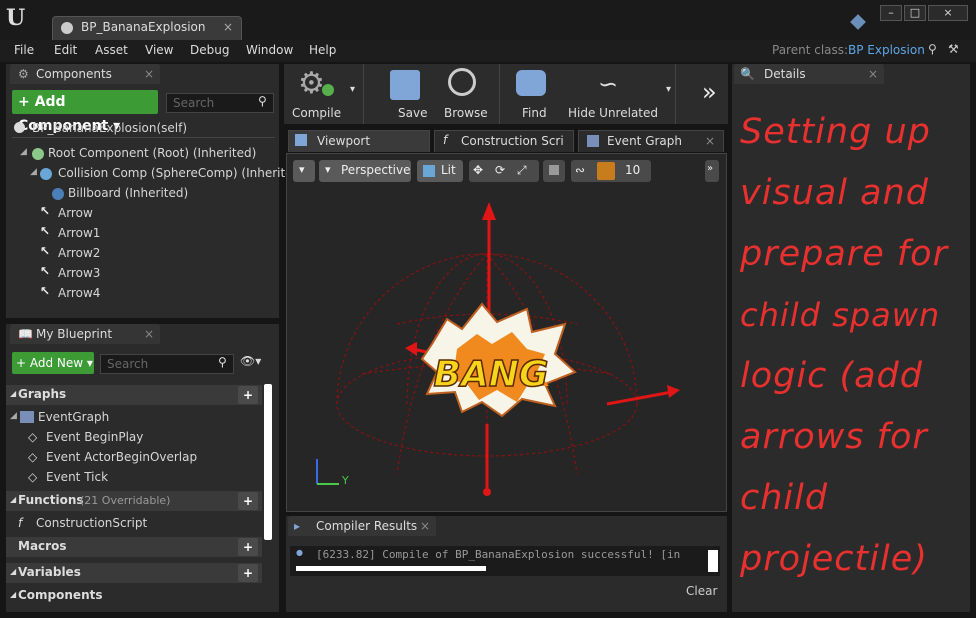 This screenshot has height=618, width=976. What do you see at coordinates (79, 253) in the screenshot?
I see `tree-item-label: Arrow2` at bounding box center [79, 253].